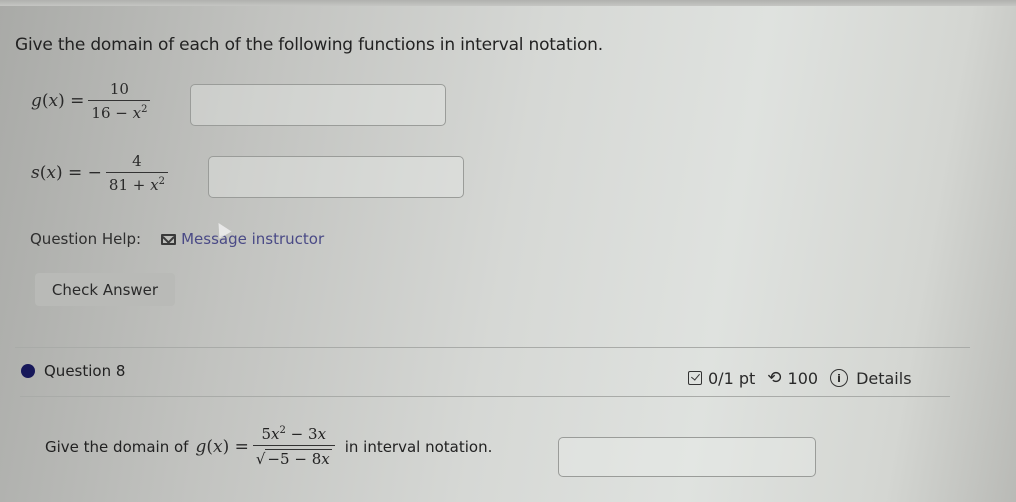 This screenshot has height=502, width=1016. What do you see at coordinates (418, 446) in the screenshot?
I see `question-8-text-after: in interval notation.` at bounding box center [418, 446].